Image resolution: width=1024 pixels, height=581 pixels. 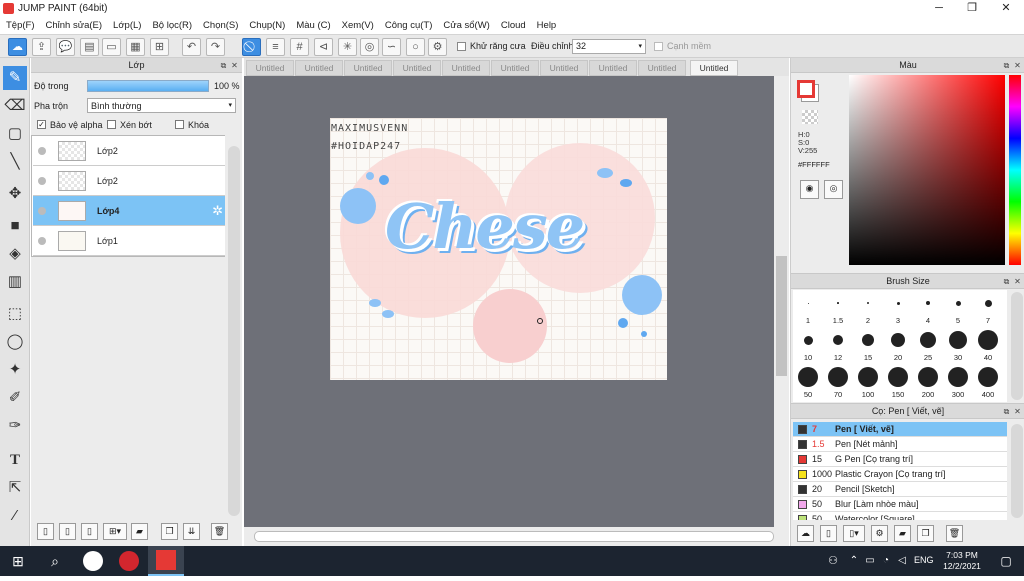 What do you see at coordinates (89, 531) in the screenshot?
I see `new-1bit-layer-icon: ▯` at bounding box center [89, 531].